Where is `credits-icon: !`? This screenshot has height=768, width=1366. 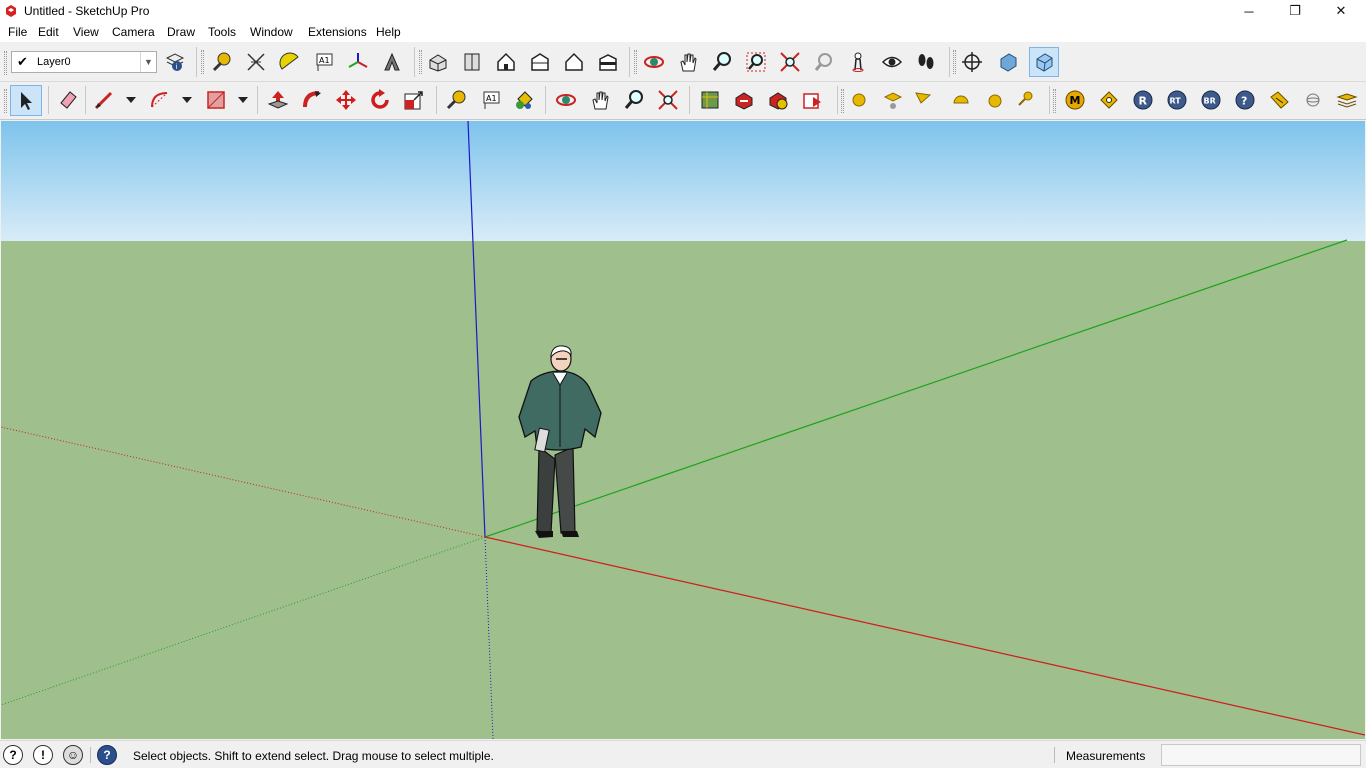 credits-icon: ! is located at coordinates (43, 755).